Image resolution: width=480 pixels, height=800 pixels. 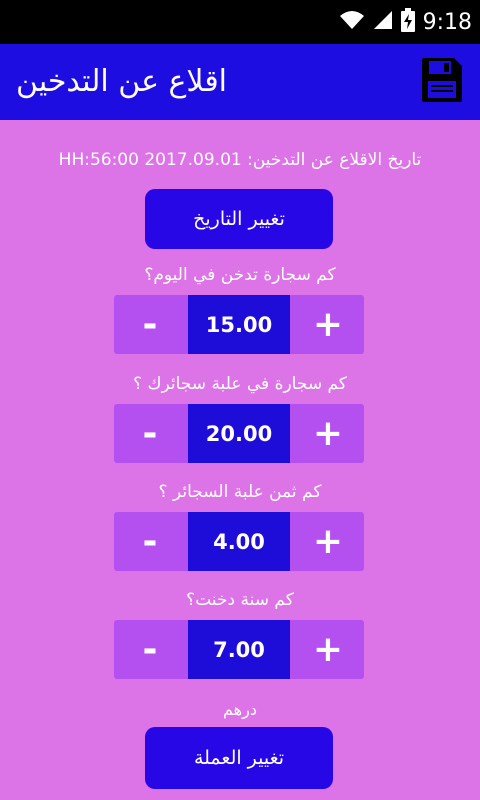 I want to click on question-pack-price: كم ثمن علبة السجائر ؟, so click(x=240, y=492).